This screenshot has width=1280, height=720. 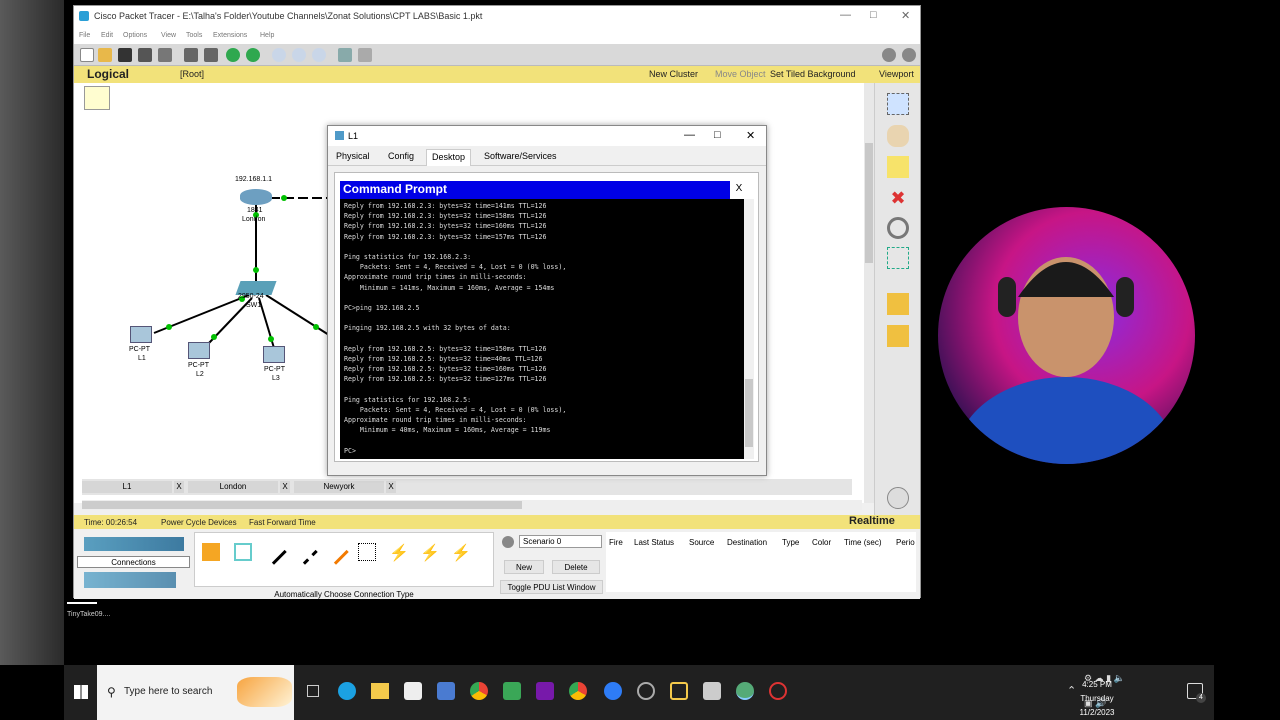 What do you see at coordinates (739, 189) in the screenshot?
I see `command-prompt-close-button: X` at bounding box center [739, 189].